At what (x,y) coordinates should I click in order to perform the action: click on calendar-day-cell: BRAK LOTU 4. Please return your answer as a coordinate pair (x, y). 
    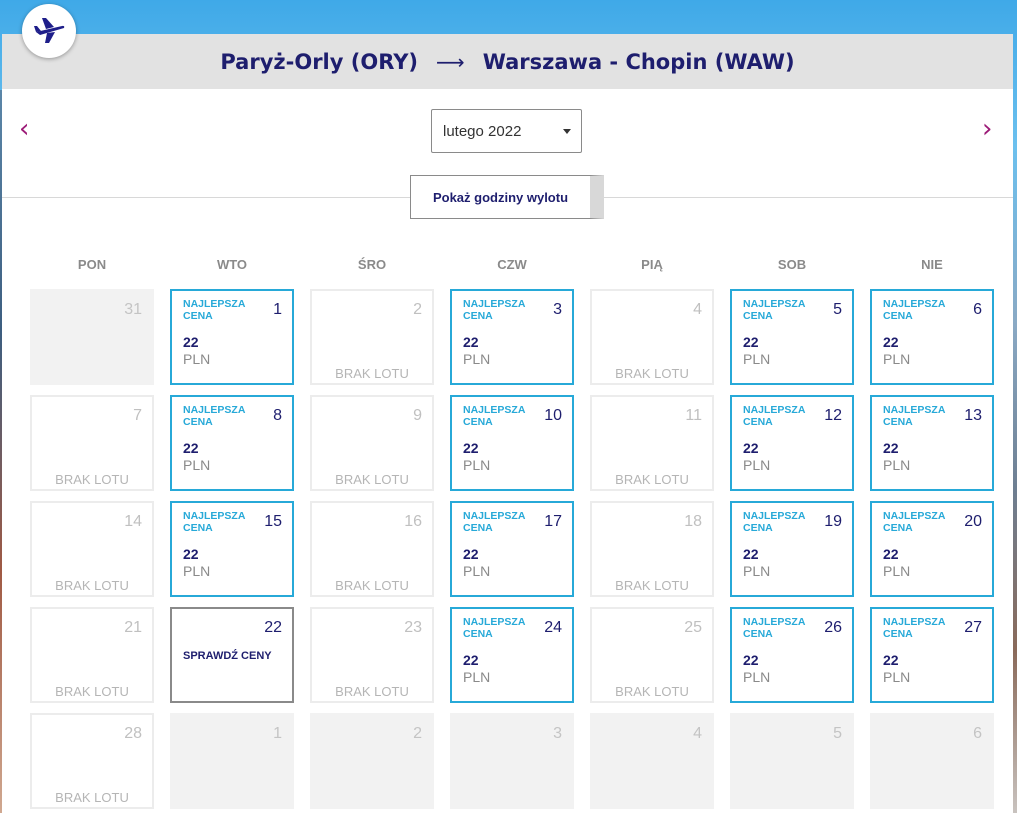
    Looking at the image, I should click on (652, 337).